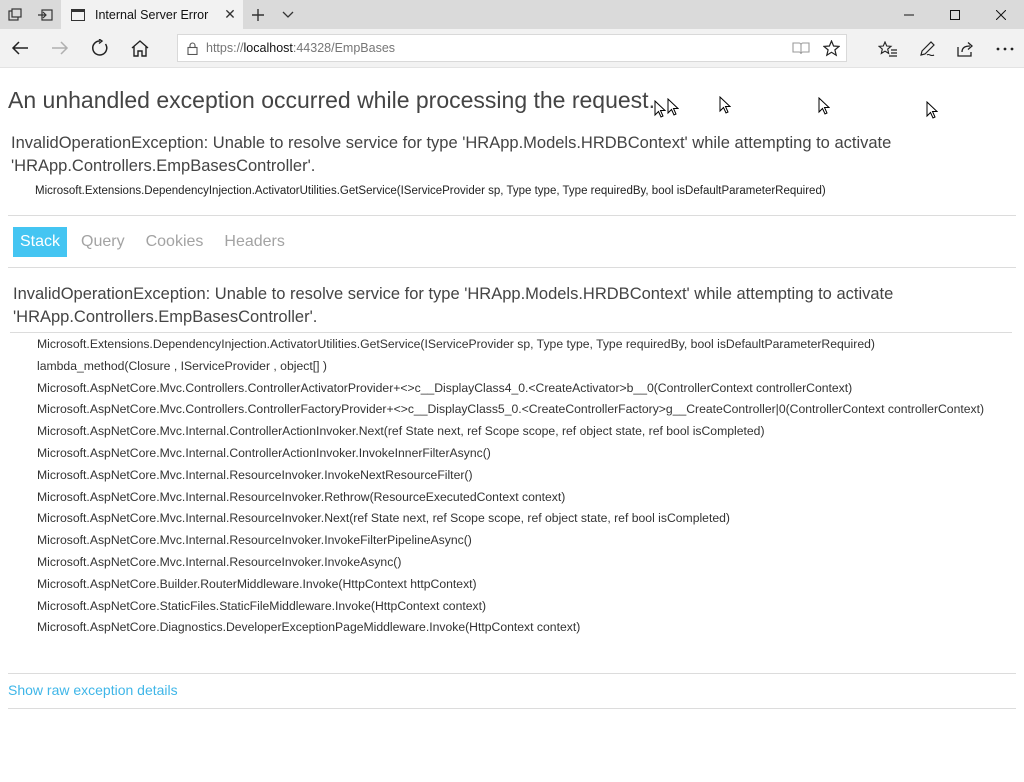  What do you see at coordinates (801, 48) in the screenshot?
I see `reading-view-icon` at bounding box center [801, 48].